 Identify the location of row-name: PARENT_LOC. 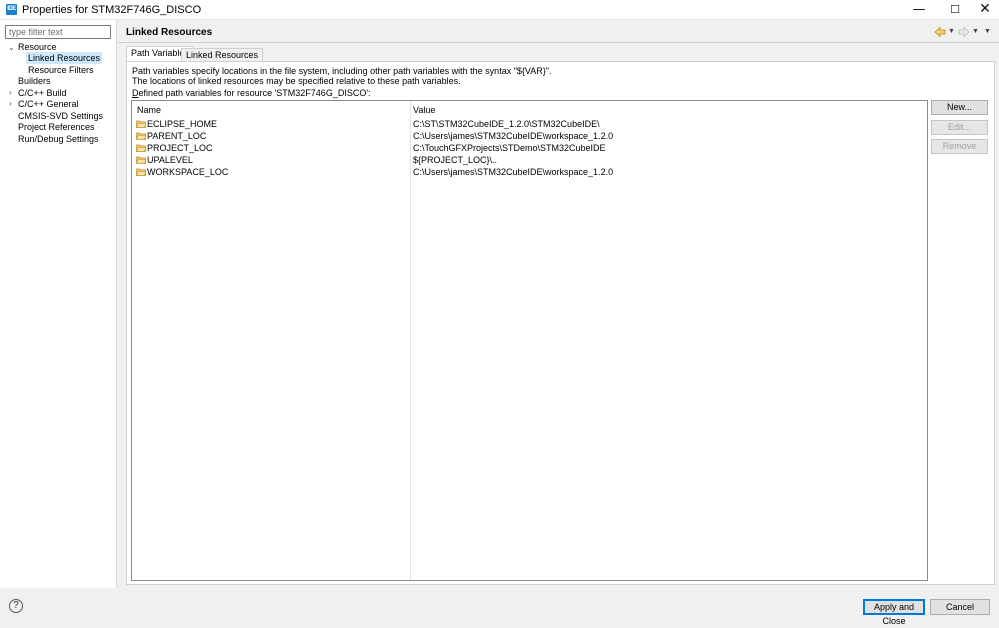
(177, 136).